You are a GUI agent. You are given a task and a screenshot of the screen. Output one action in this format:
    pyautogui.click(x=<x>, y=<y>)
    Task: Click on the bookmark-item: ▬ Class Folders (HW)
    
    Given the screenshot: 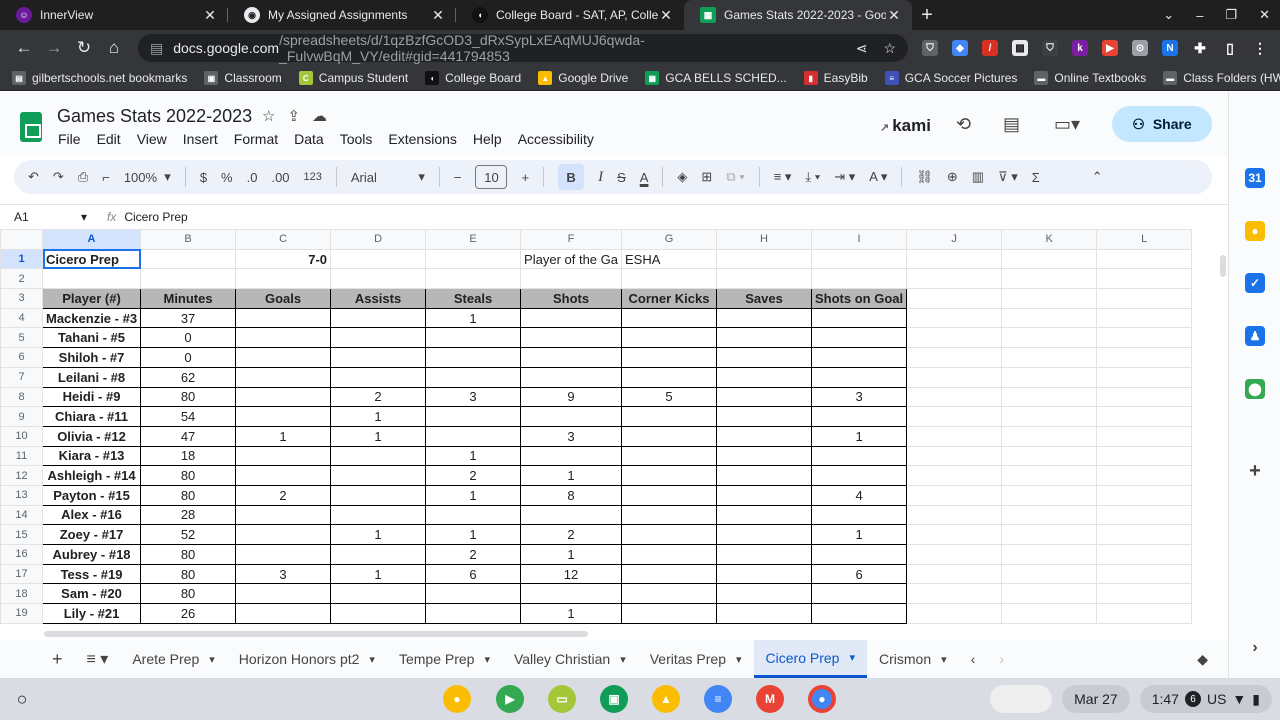 What is the action you would take?
    pyautogui.click(x=1221, y=78)
    